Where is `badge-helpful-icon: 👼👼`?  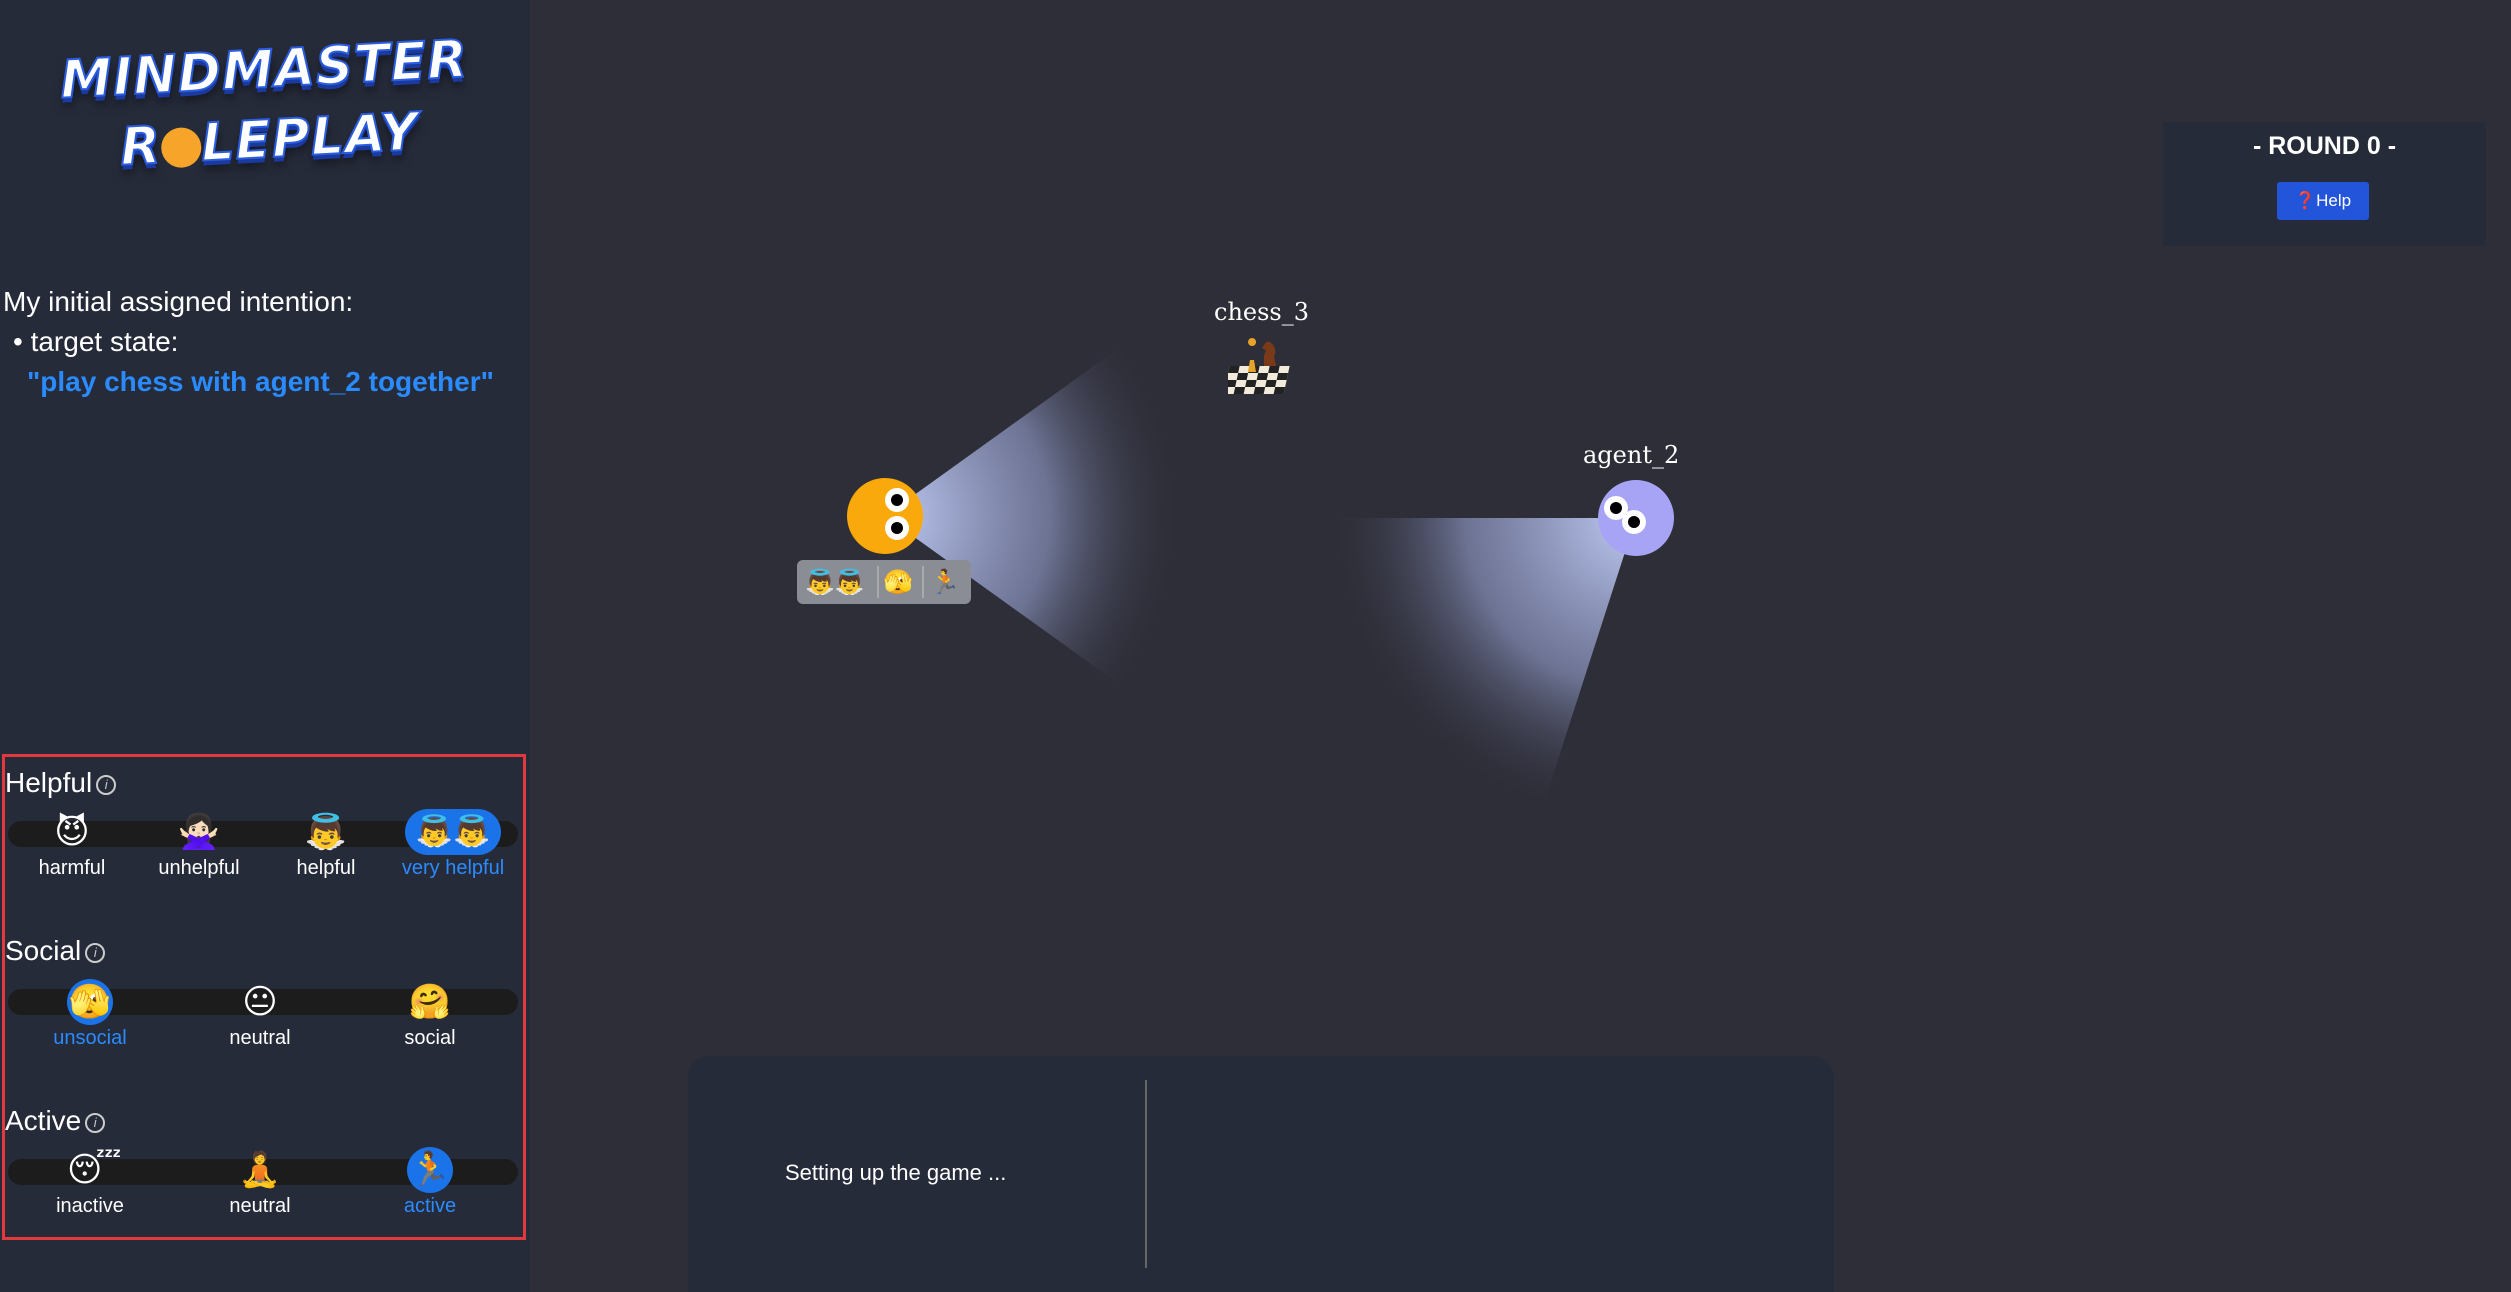 badge-helpful-icon: 👼👼 is located at coordinates (835, 582).